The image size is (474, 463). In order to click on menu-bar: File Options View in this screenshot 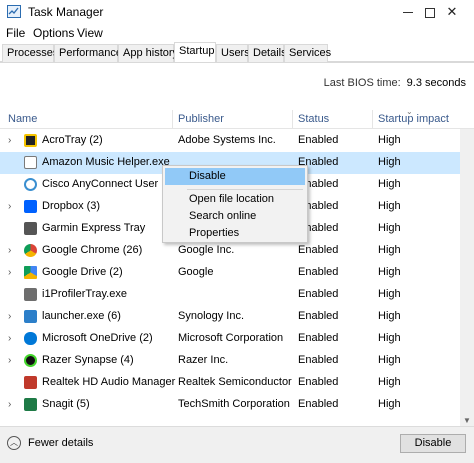, I will do `click(237, 33)`.